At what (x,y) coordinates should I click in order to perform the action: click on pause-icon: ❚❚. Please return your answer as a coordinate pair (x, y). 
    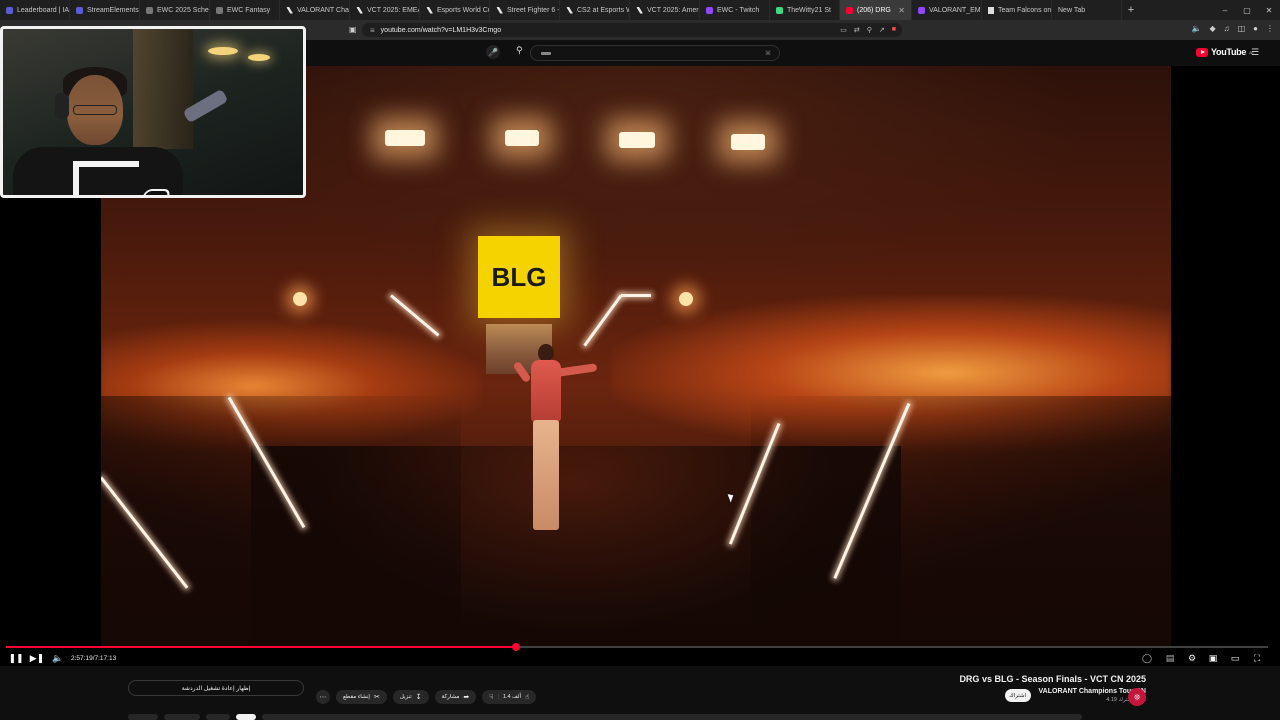
    Looking at the image, I should click on (15, 658).